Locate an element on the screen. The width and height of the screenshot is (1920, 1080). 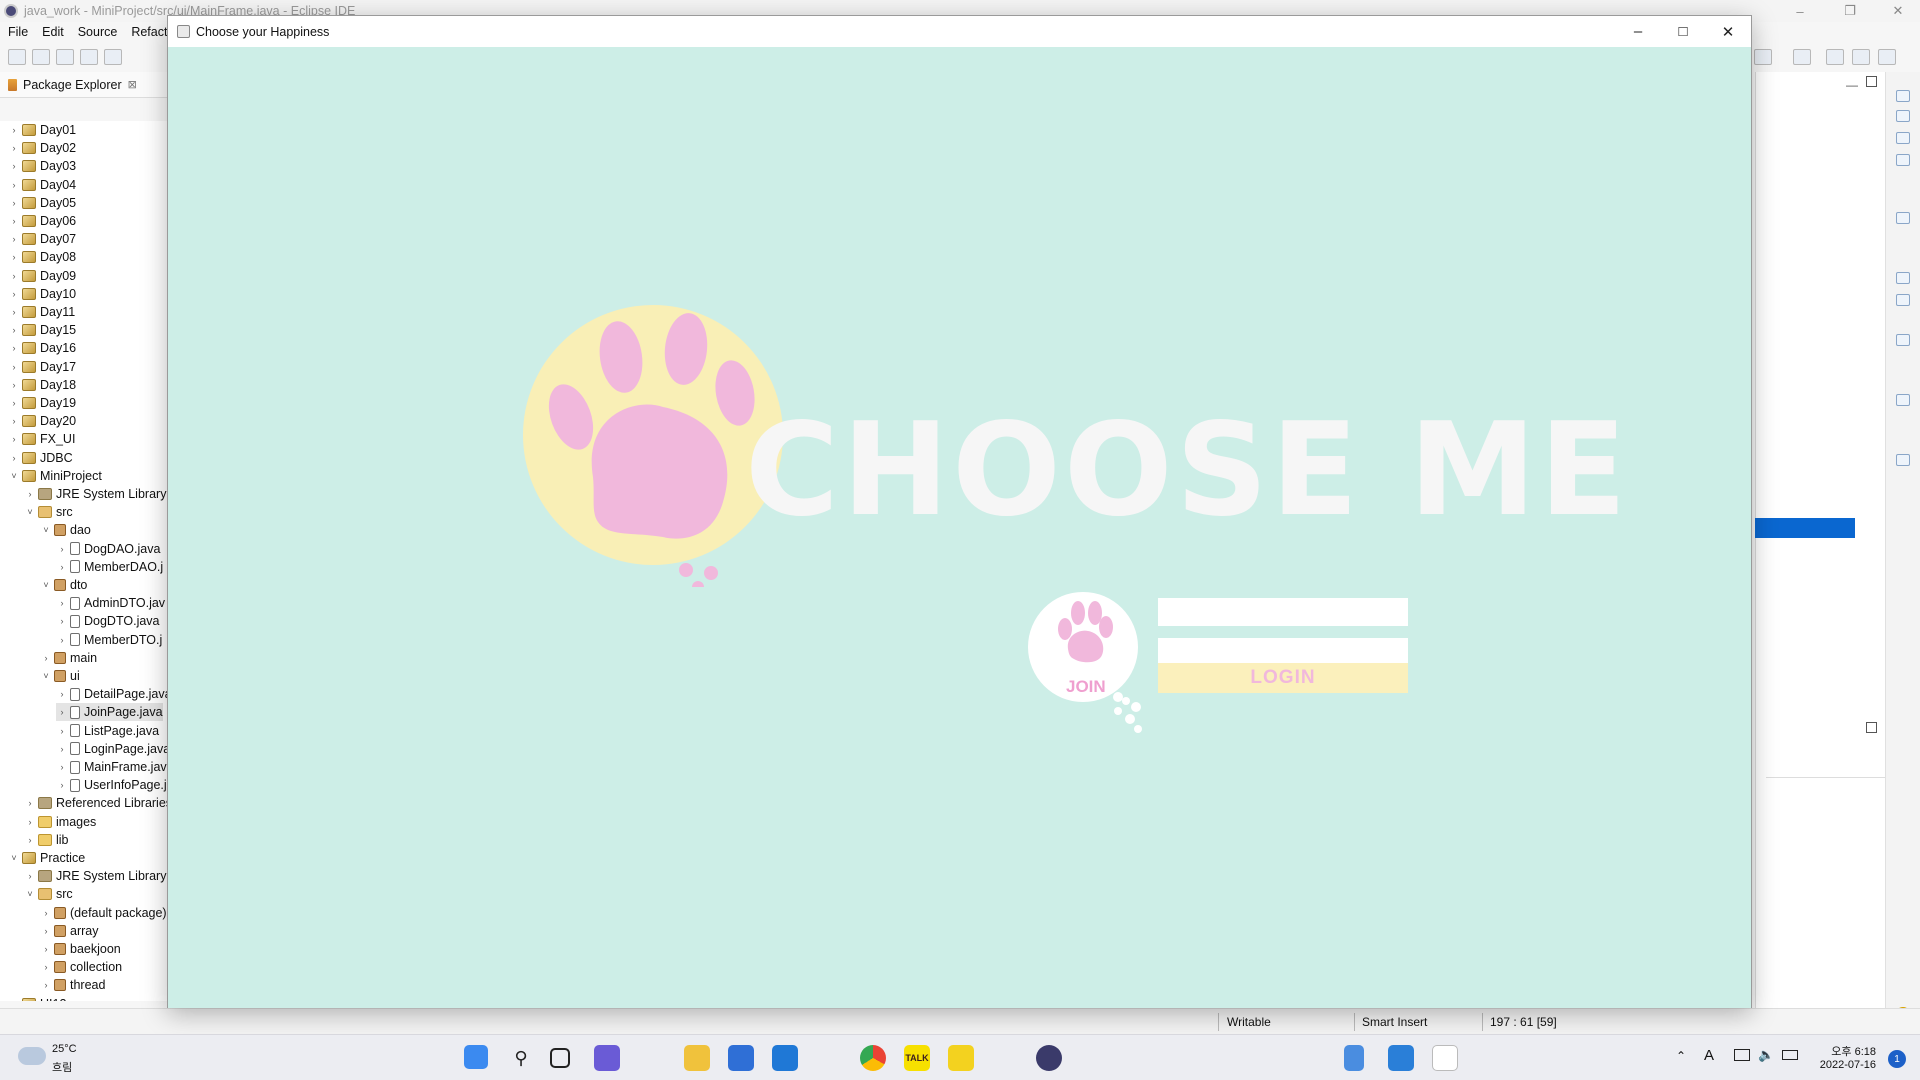
dialog-maximize-icon: □ is located at coordinates (1683, 31).